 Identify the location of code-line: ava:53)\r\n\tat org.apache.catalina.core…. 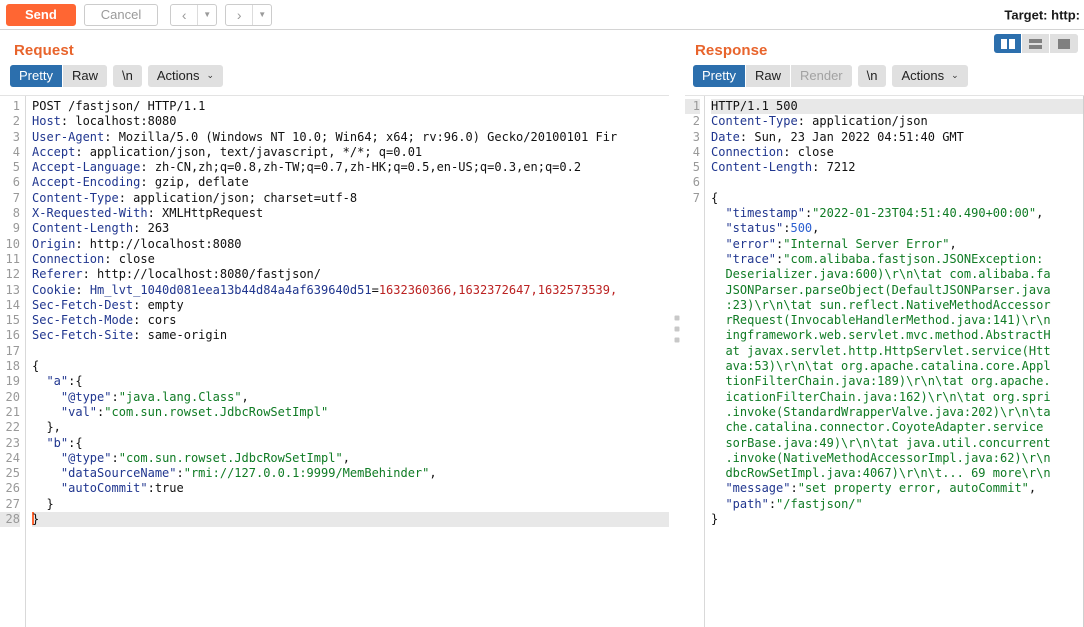
(897, 366).